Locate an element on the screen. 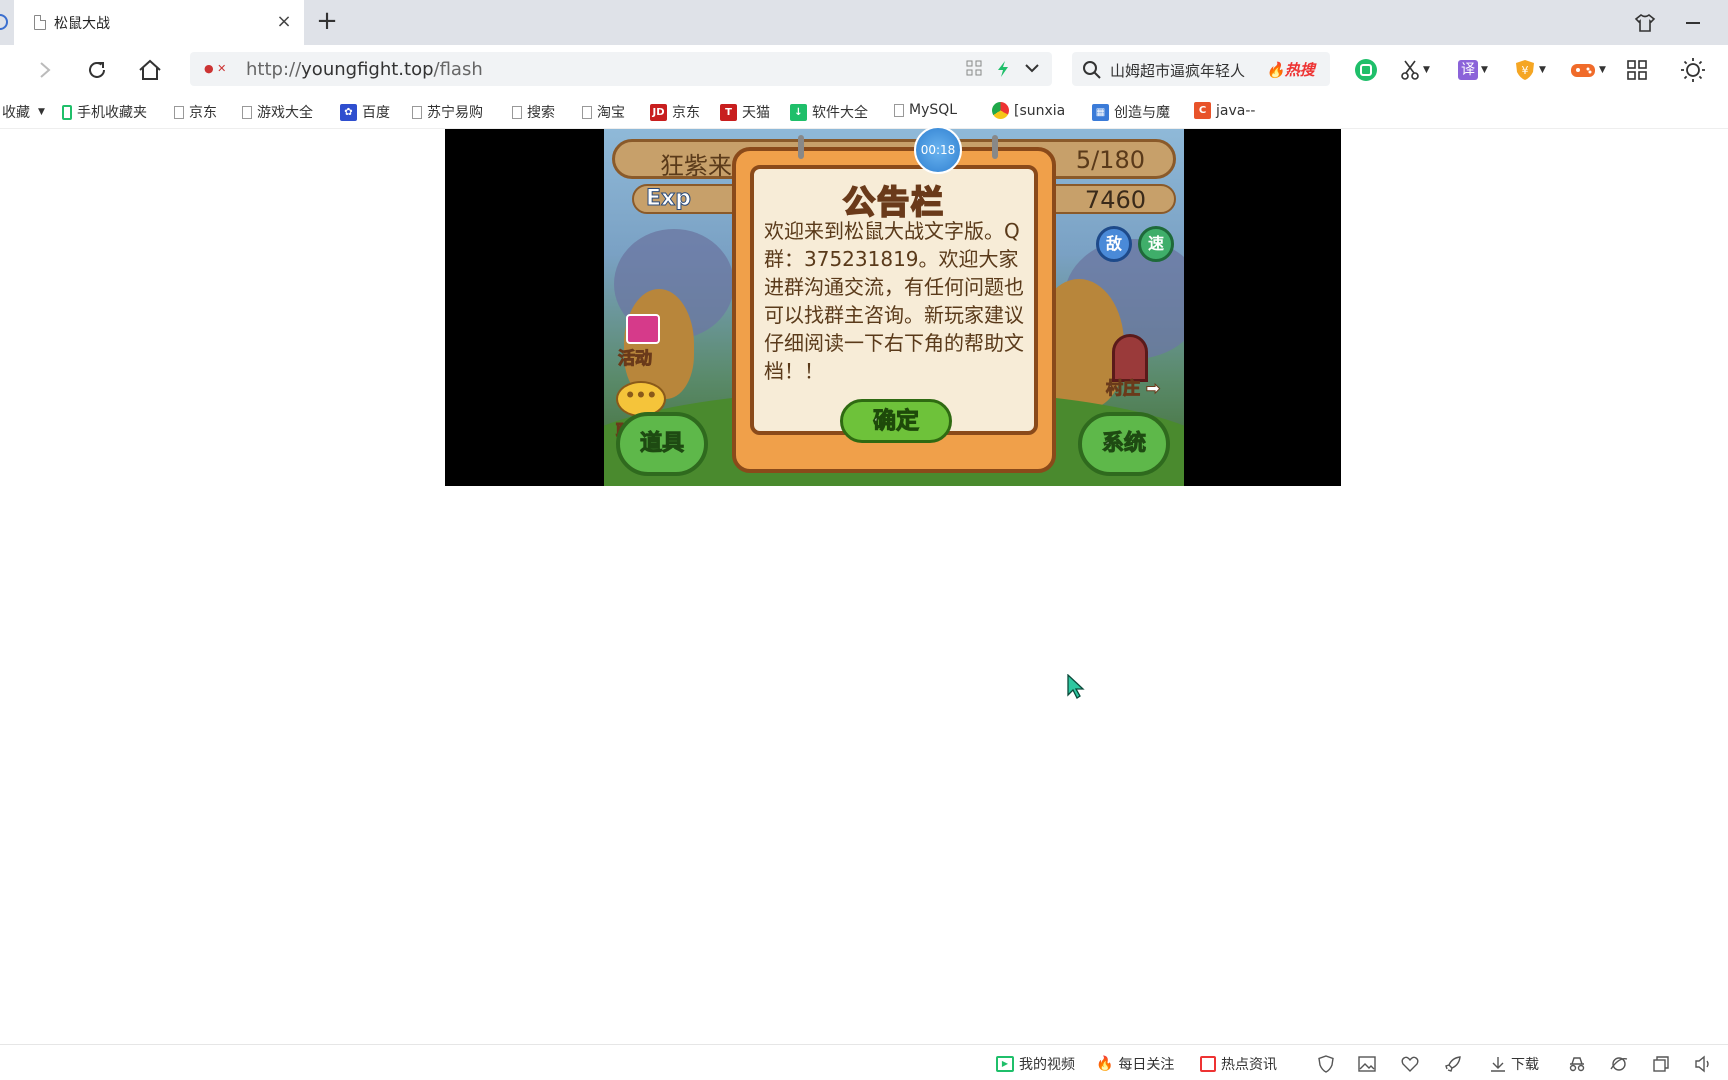 The width and height of the screenshot is (1728, 1080). bookmark-jd-2: JD 京东 is located at coordinates (675, 112).